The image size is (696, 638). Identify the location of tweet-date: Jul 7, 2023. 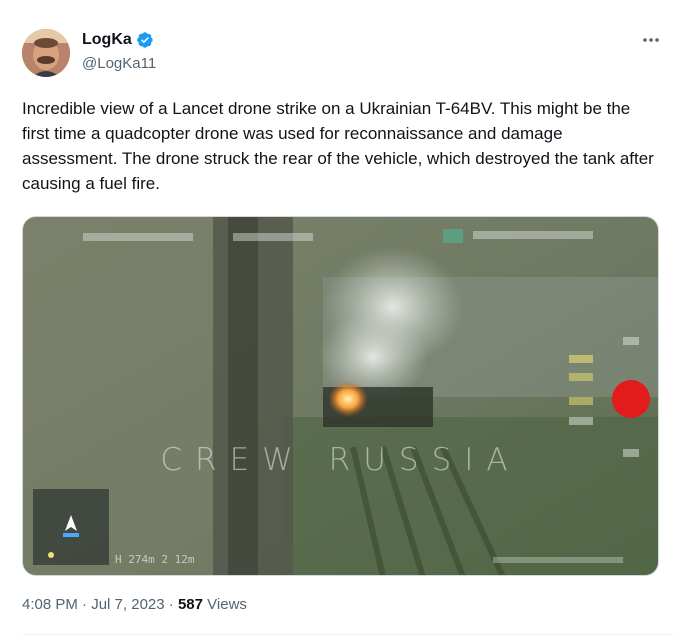
(127, 604).